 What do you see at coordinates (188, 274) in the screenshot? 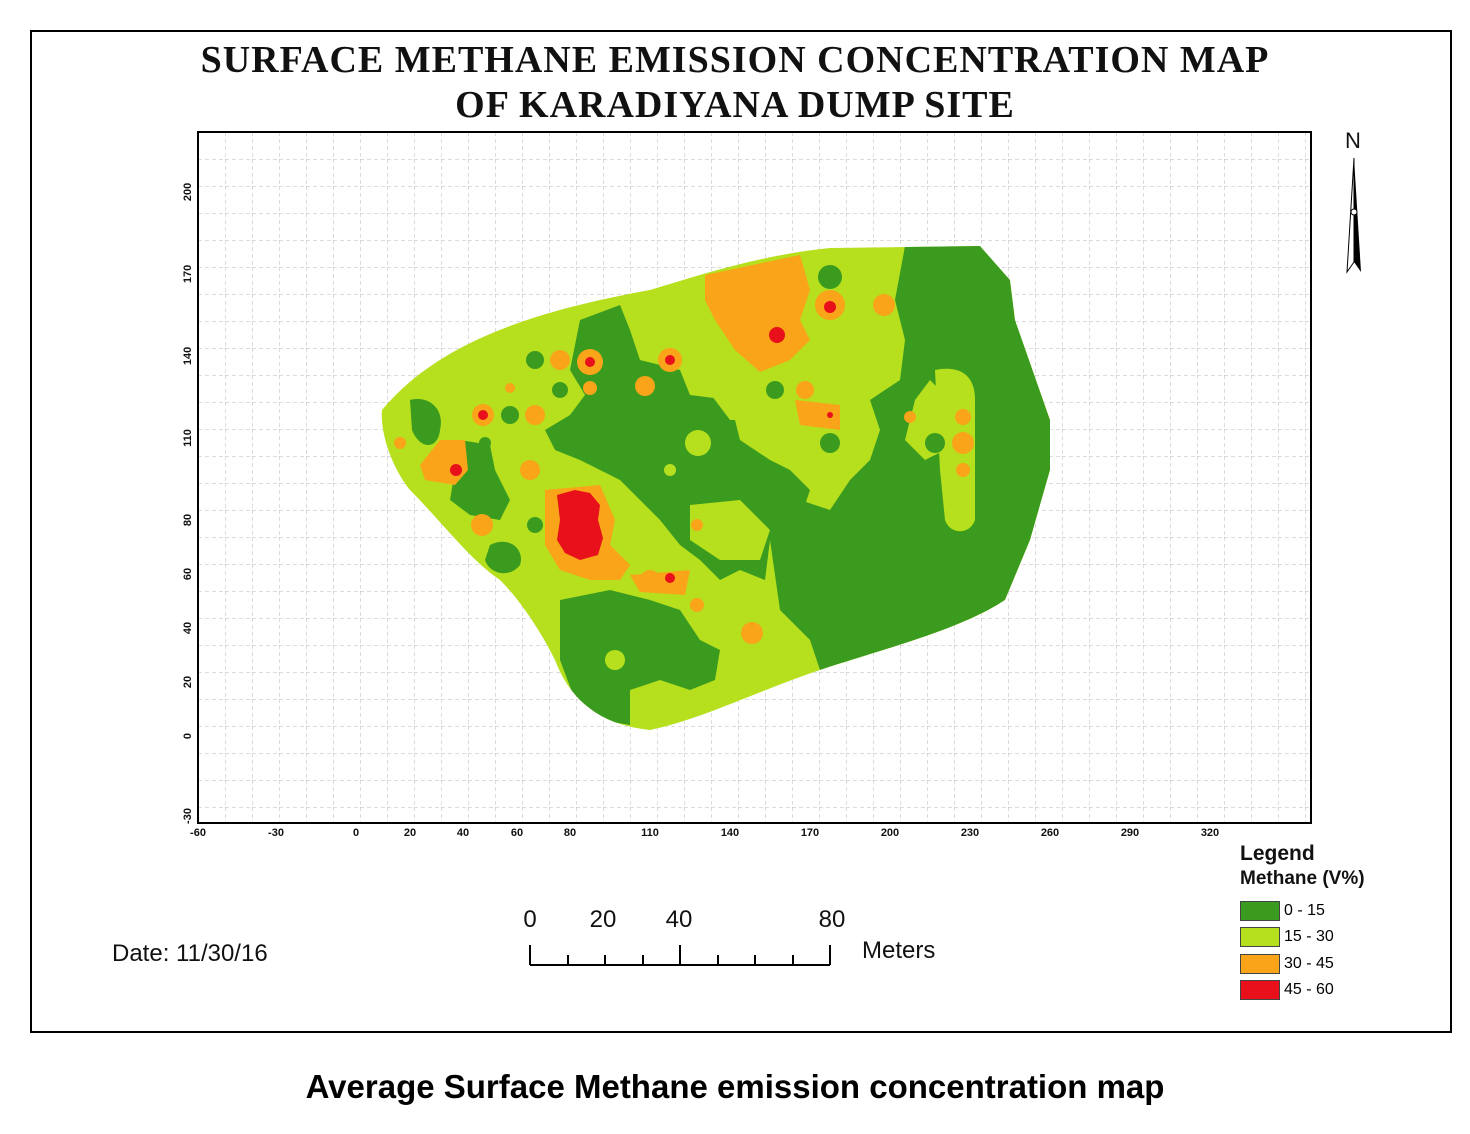
I see `y-tick-label: 170` at bounding box center [188, 274].